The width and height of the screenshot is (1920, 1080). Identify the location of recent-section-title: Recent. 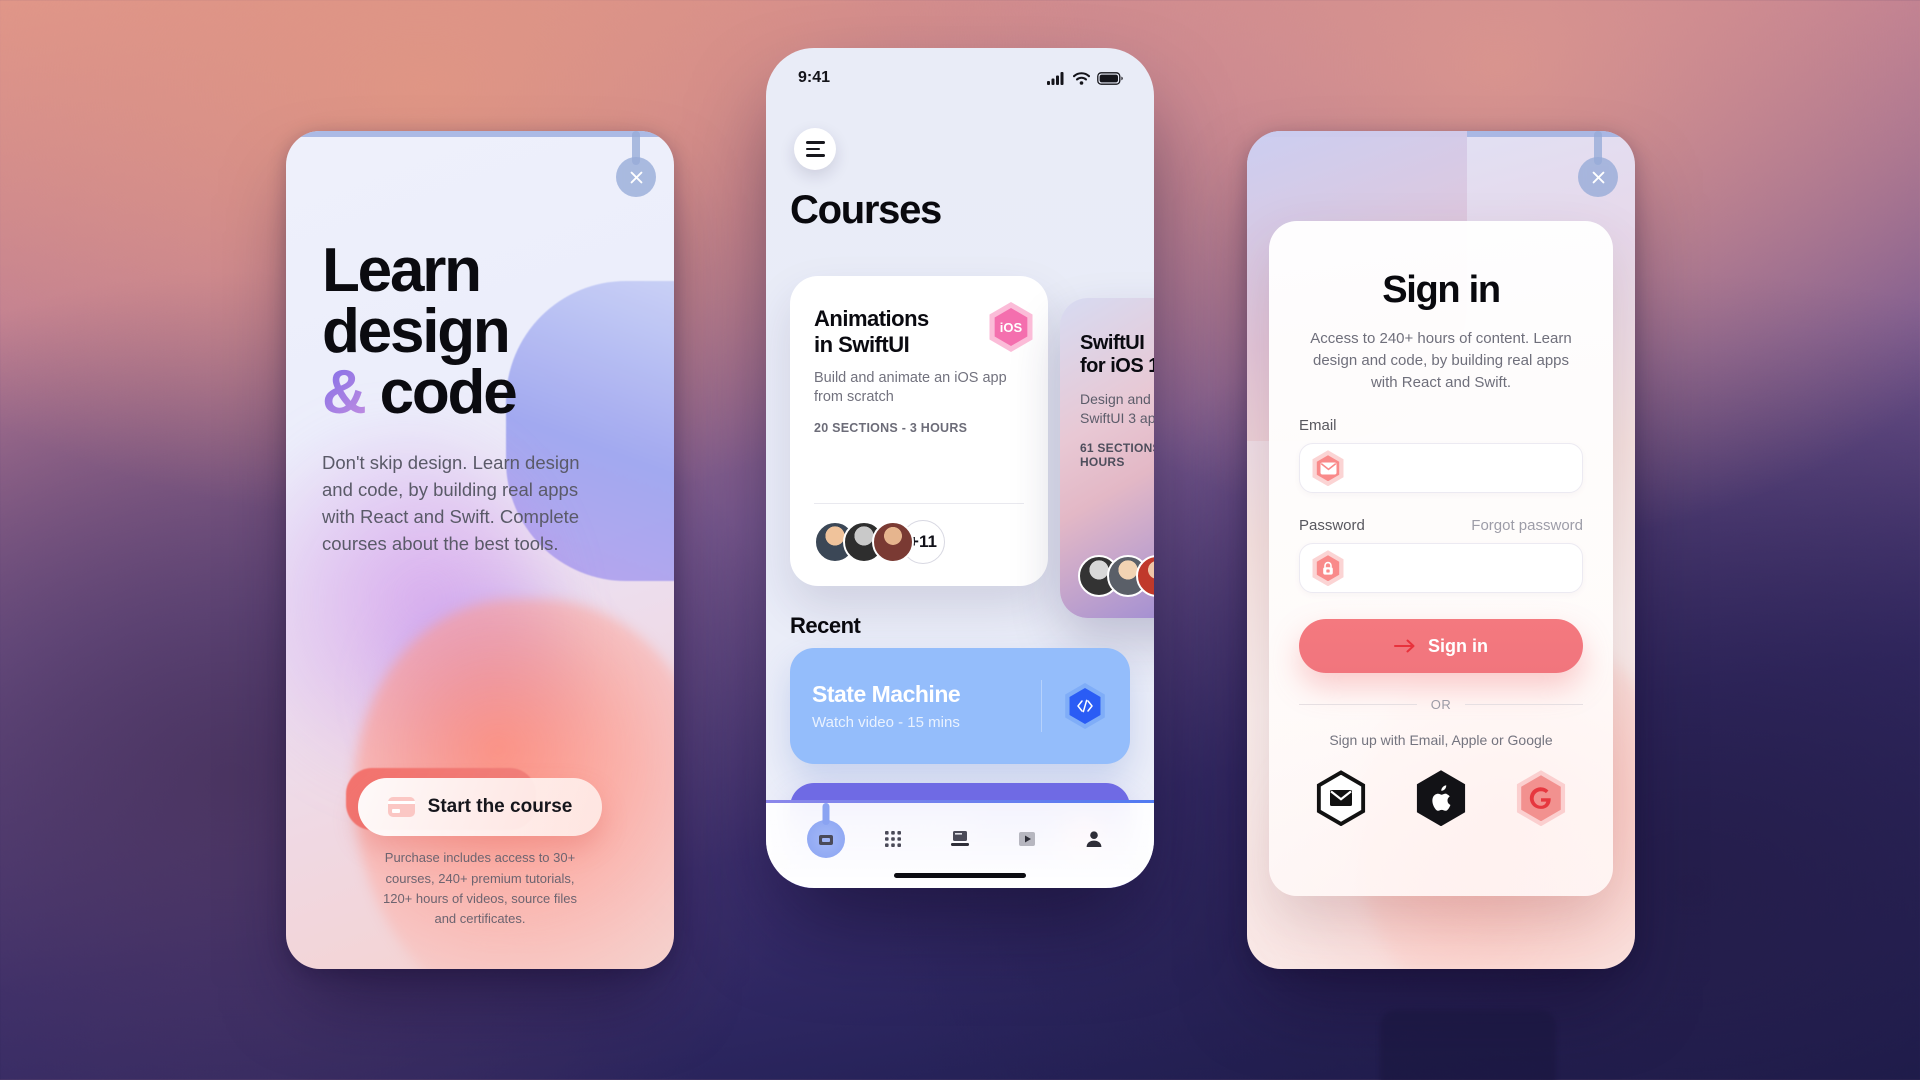
(825, 625).